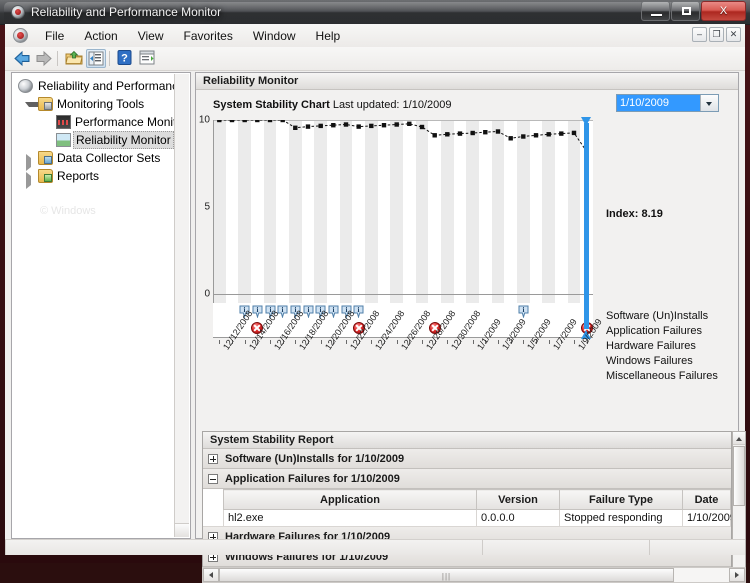 This screenshot has height=583, width=750. Describe the element at coordinates (151, 36) in the screenshot. I see `menu-view: View` at that location.